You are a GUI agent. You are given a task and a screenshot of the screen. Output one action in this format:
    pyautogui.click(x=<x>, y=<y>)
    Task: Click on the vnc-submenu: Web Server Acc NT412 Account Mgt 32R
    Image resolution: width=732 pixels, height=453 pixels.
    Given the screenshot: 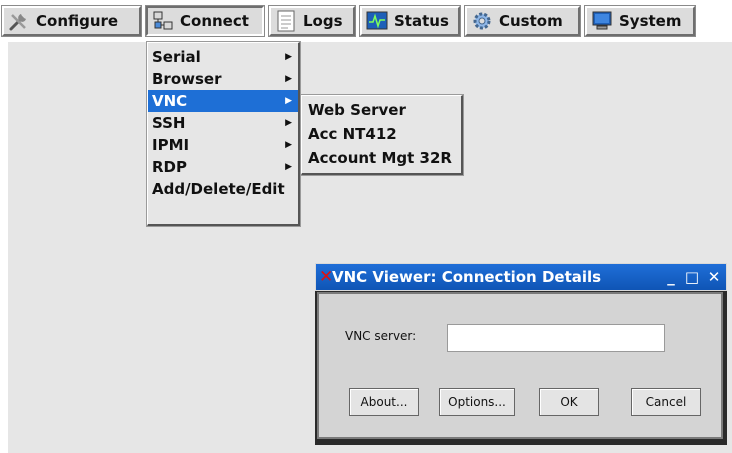 What is the action you would take?
    pyautogui.click(x=382, y=135)
    